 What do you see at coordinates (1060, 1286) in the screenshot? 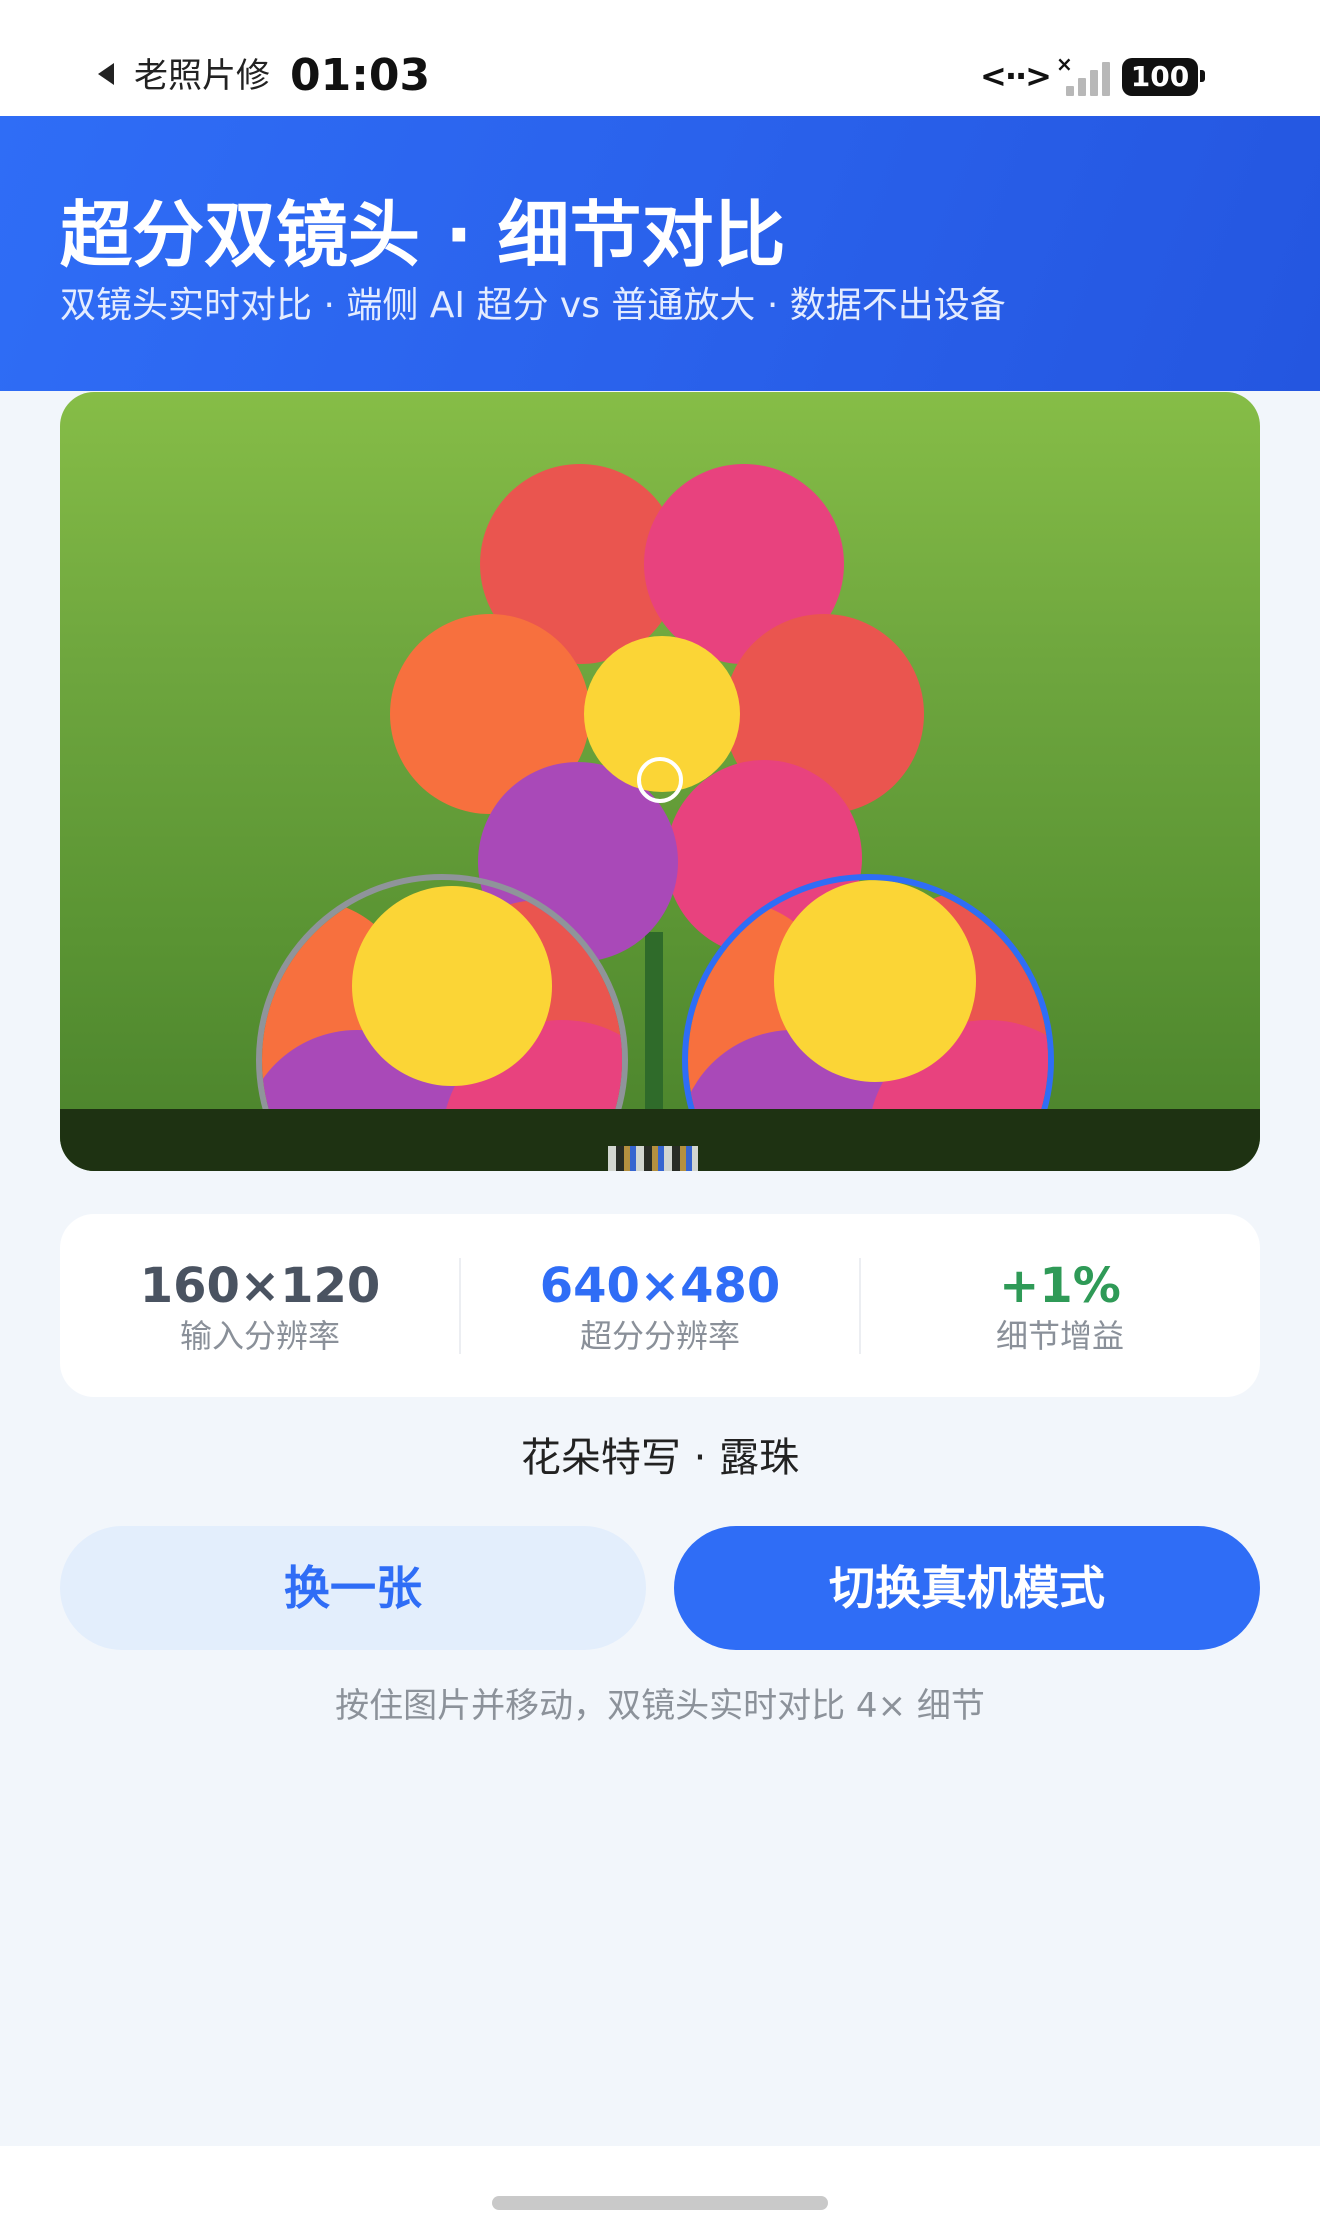
I see `stat-value: +1%` at bounding box center [1060, 1286].